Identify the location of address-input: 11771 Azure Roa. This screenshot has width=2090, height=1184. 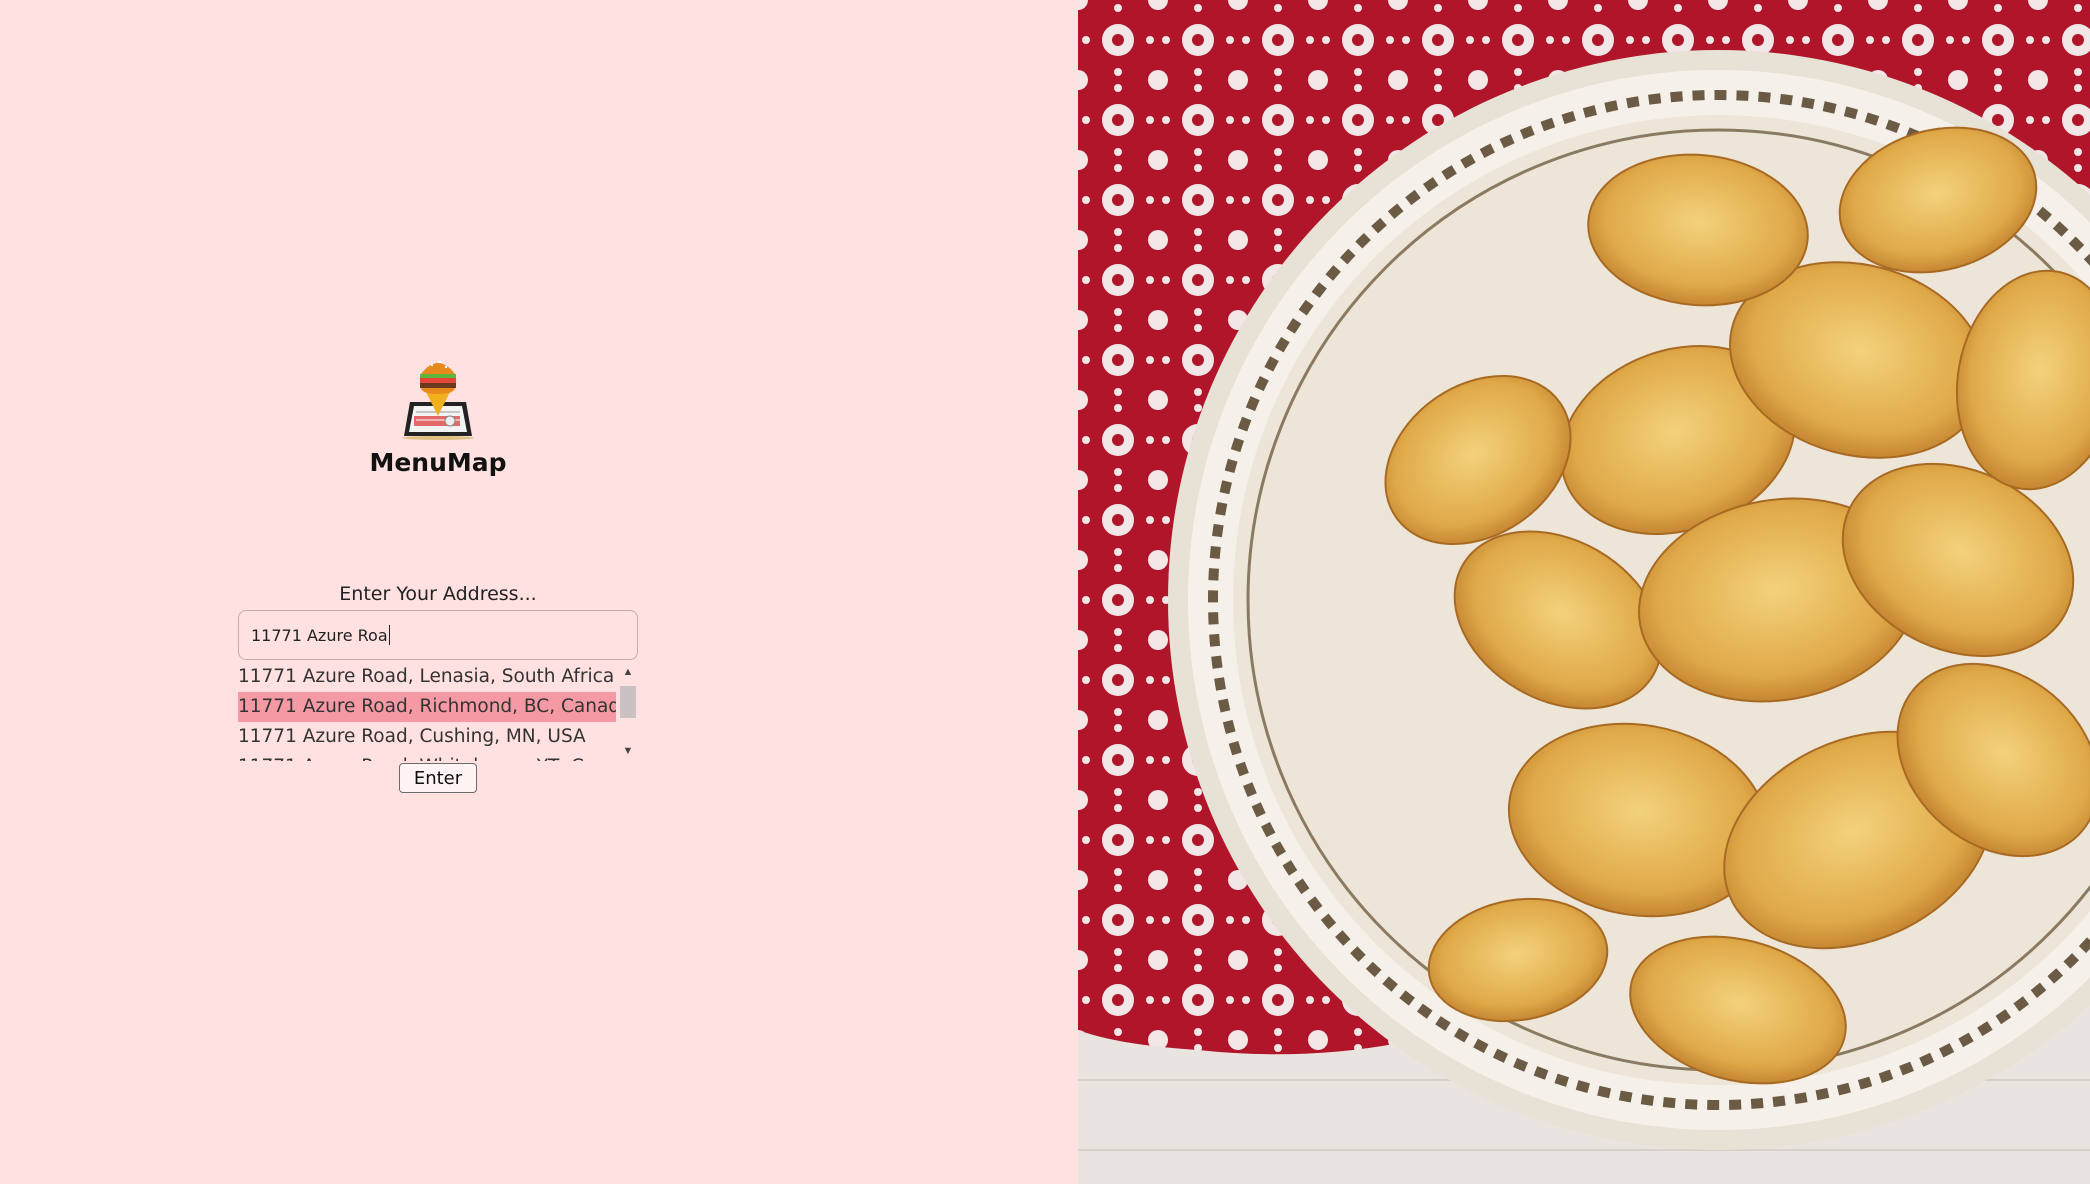
(438, 635).